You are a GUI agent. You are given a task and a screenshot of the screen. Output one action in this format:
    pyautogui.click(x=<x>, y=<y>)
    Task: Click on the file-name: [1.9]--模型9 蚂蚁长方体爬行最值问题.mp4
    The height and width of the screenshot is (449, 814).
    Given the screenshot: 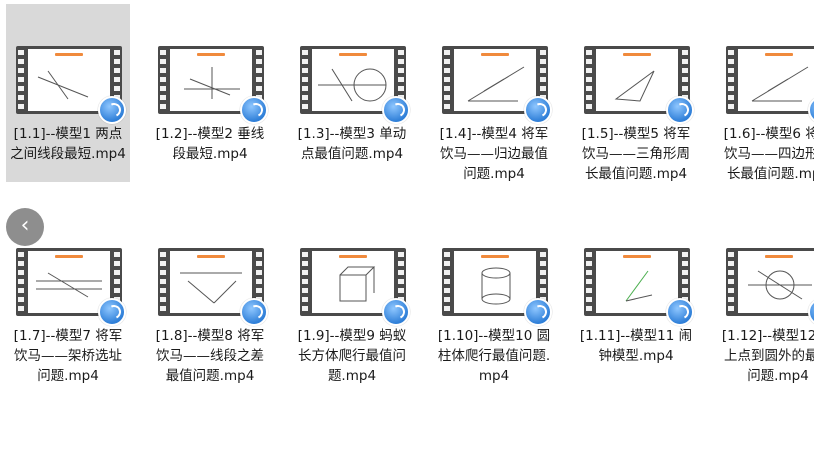 What is the action you would take?
    pyautogui.click(x=352, y=356)
    